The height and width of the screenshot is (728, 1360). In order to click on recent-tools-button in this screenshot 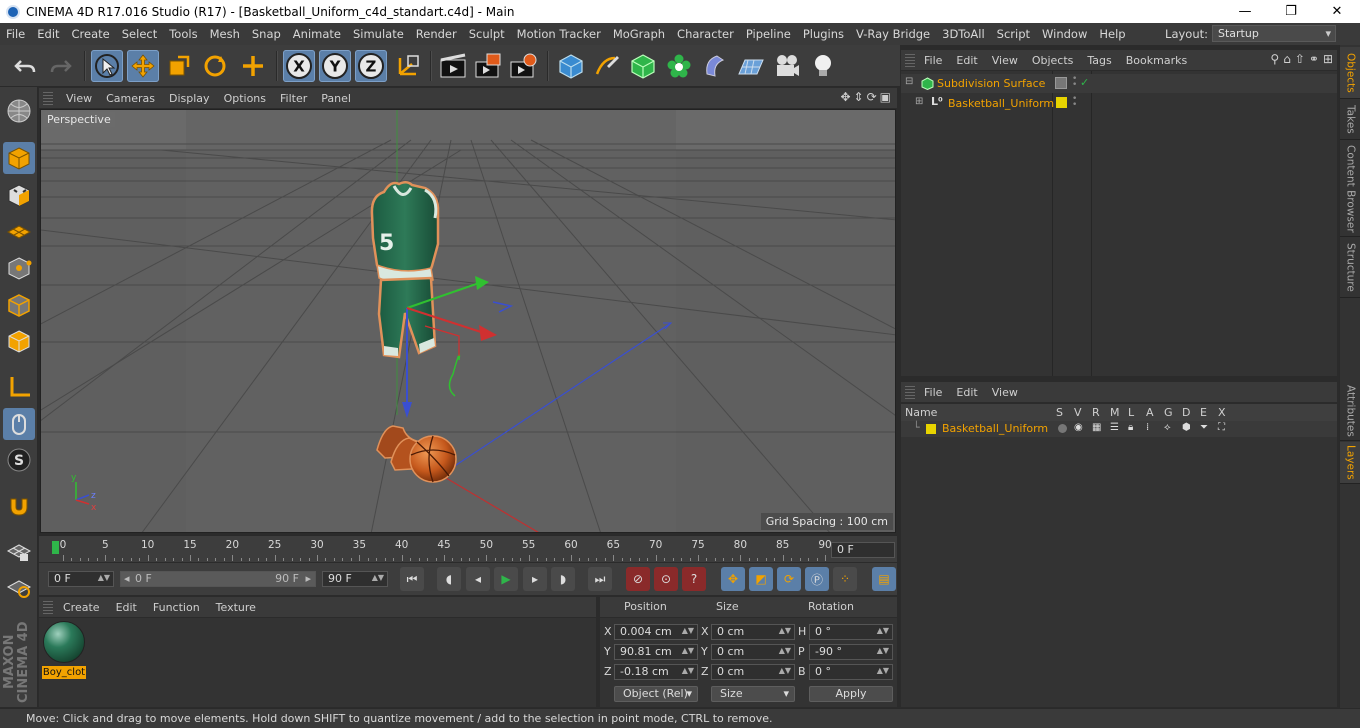, I will do `click(253, 66)`.